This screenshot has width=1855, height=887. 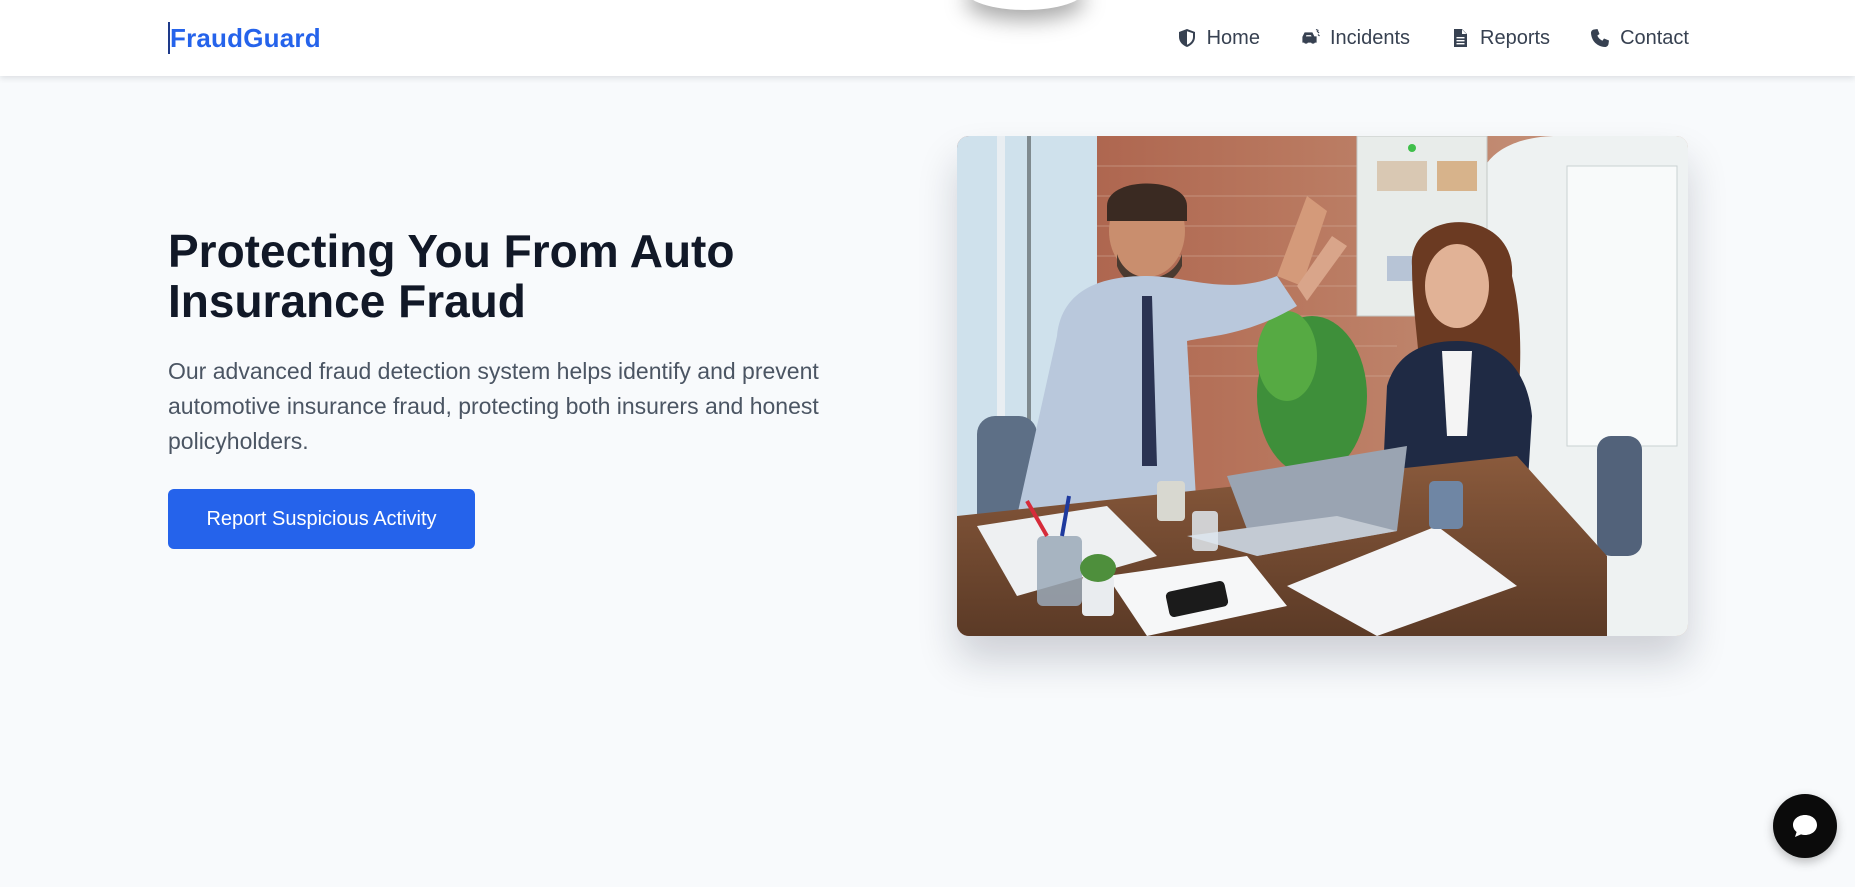 I want to click on nav-home: Home, so click(x=1218, y=38).